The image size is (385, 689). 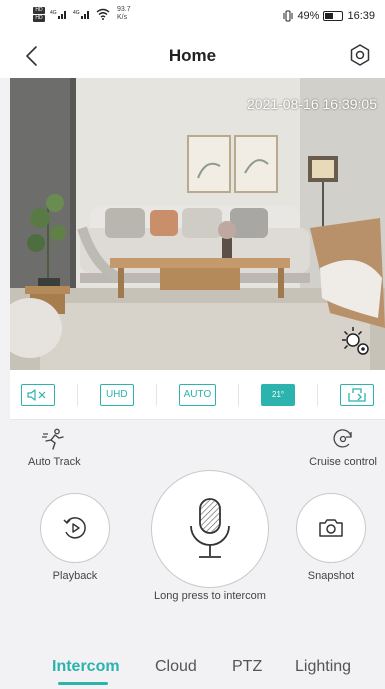 I want to click on speed-value: 93.7, so click(x=124, y=9).